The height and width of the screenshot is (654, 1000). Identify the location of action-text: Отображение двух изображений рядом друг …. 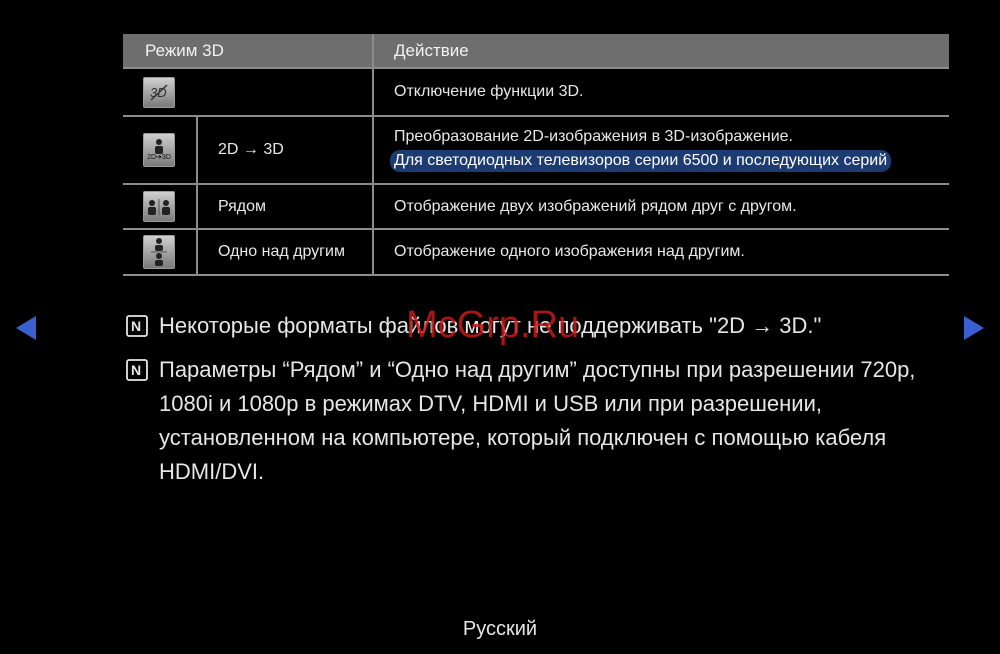
(595, 206).